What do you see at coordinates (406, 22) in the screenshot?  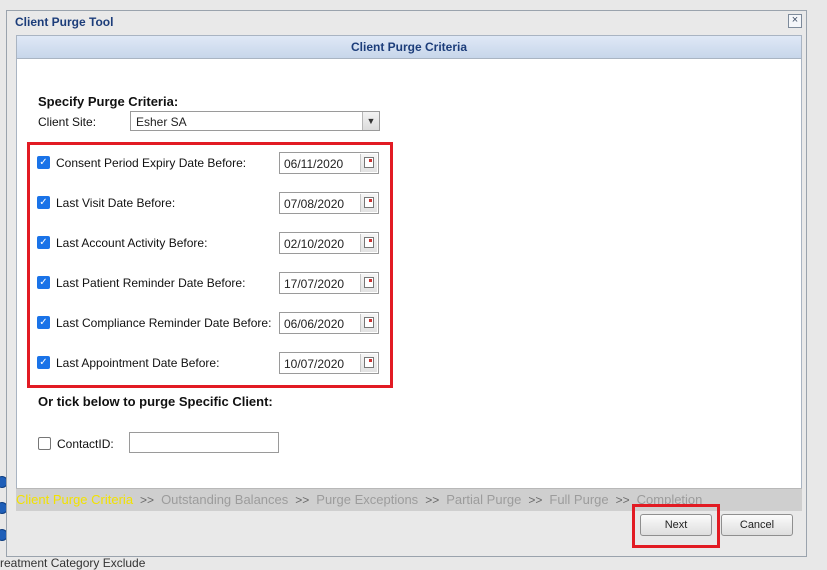 I see `dialog-titlebar: Client Purge Tool ×` at bounding box center [406, 22].